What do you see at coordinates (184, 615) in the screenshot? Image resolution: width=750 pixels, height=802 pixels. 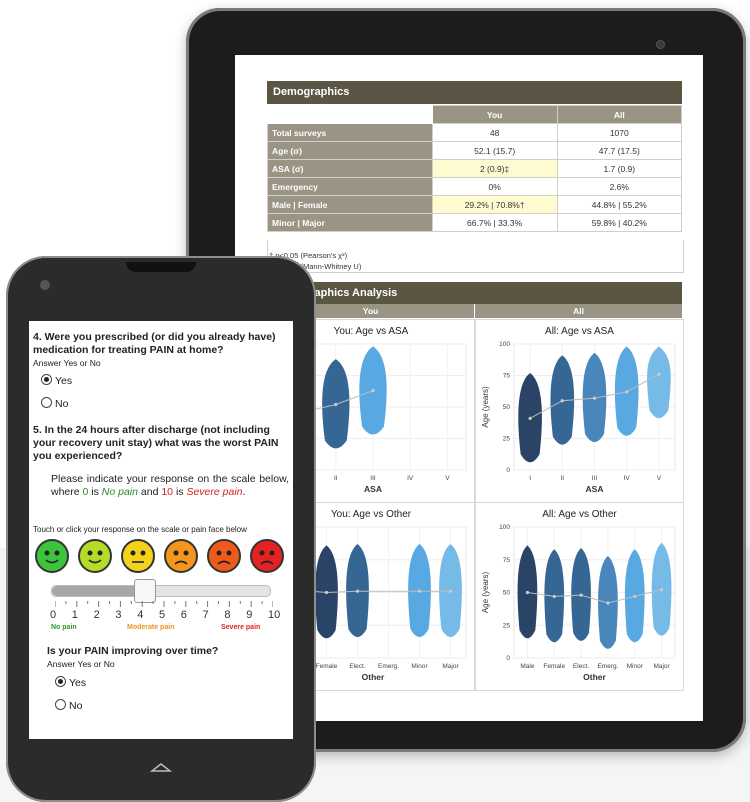 I see `scale-number: 6` at bounding box center [184, 615].